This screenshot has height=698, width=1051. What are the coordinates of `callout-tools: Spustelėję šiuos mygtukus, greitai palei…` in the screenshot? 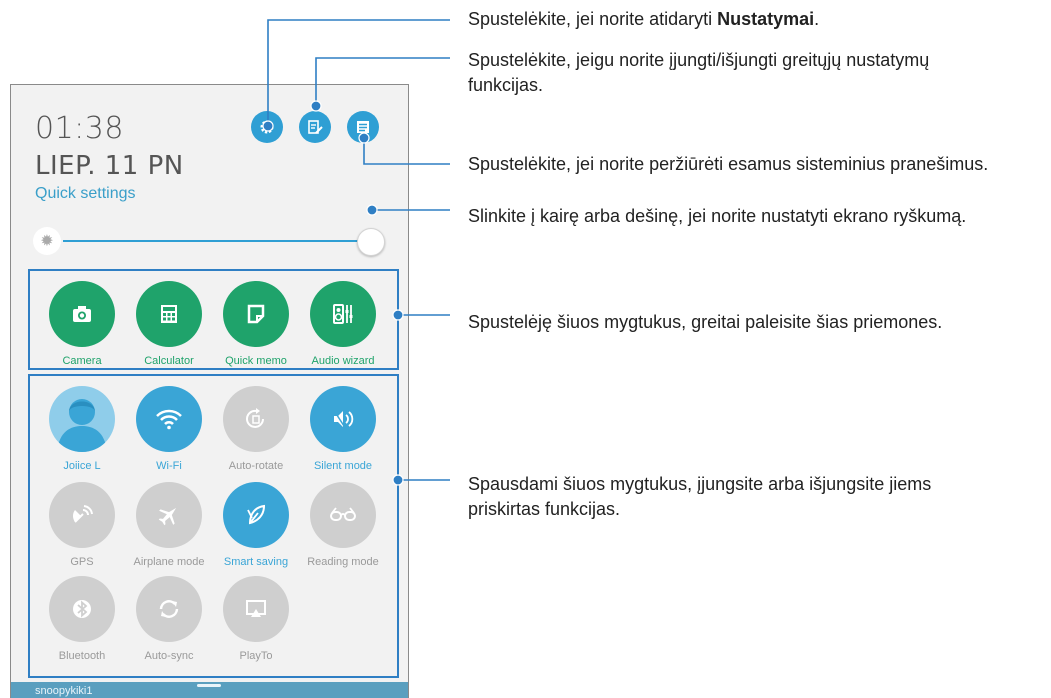 It's located at (705, 322).